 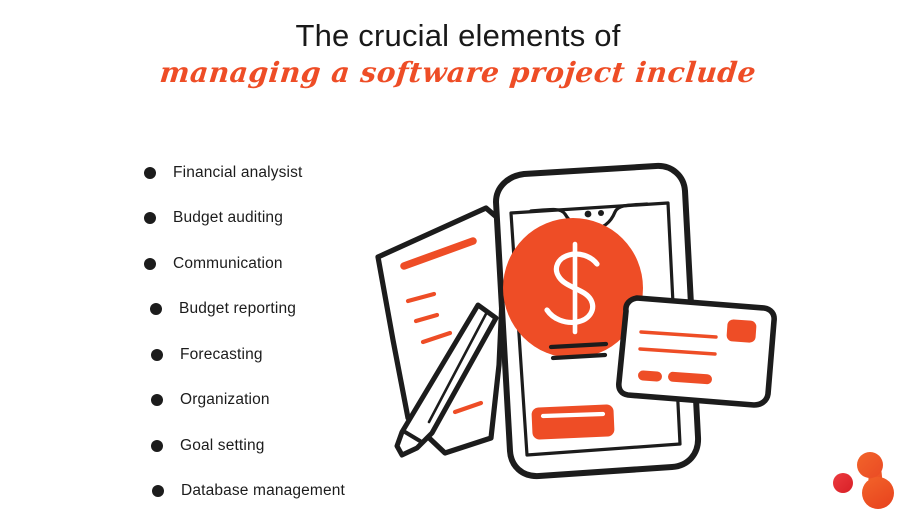 What do you see at coordinates (263, 491) in the screenshot?
I see `list-item-label: Database management` at bounding box center [263, 491].